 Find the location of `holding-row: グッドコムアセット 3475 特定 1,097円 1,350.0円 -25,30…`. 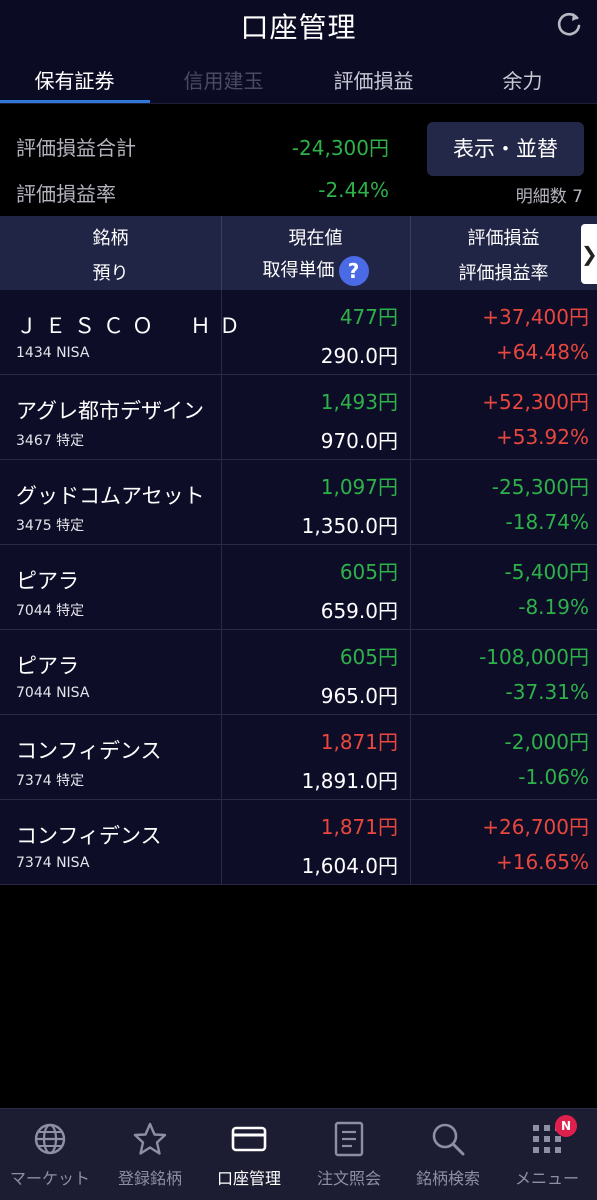

holding-row: グッドコムアセット 3475 特定 1,097円 1,350.0円 -25,30… is located at coordinates (298, 502).